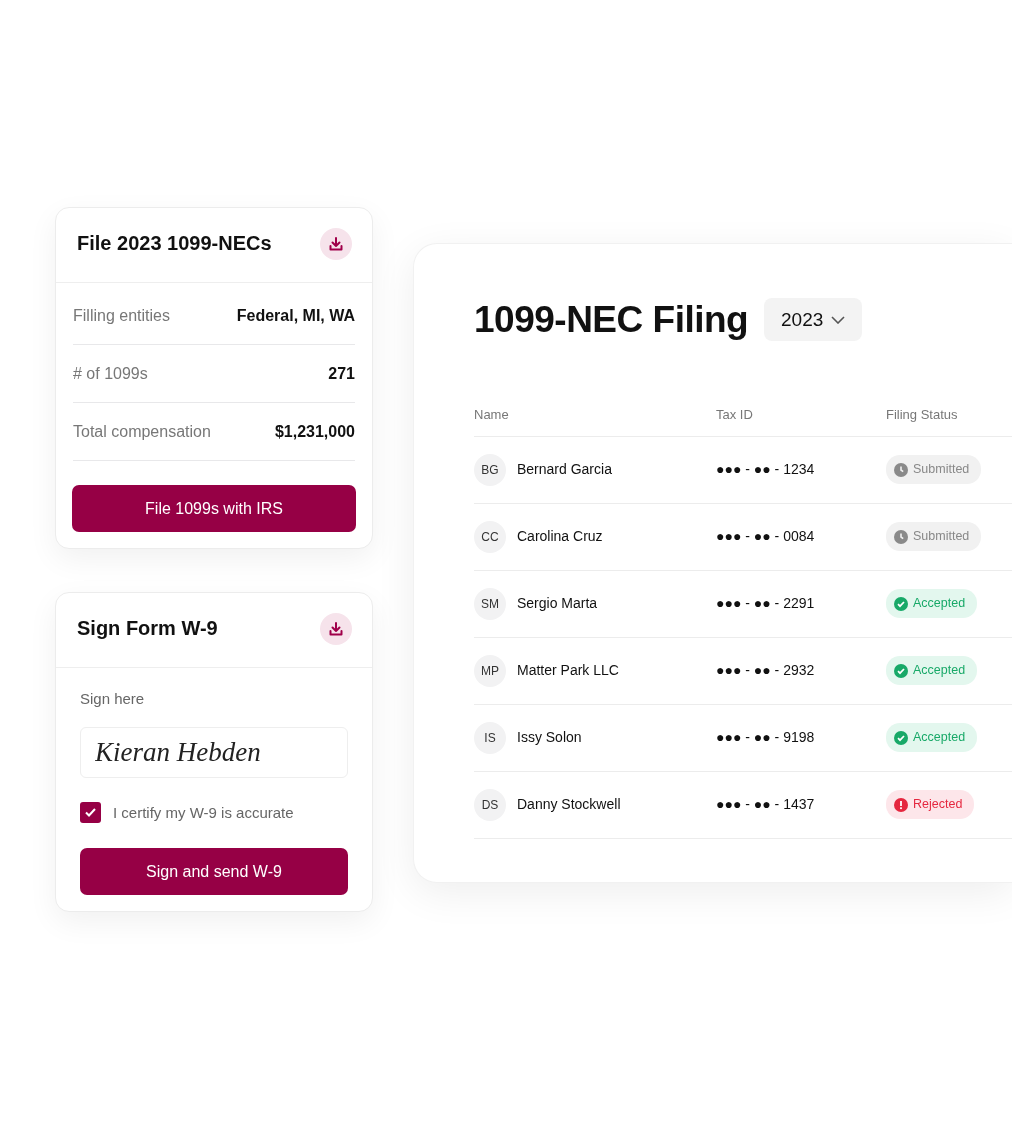  Describe the element at coordinates (113, 699) in the screenshot. I see `field-label: Sign here` at that location.